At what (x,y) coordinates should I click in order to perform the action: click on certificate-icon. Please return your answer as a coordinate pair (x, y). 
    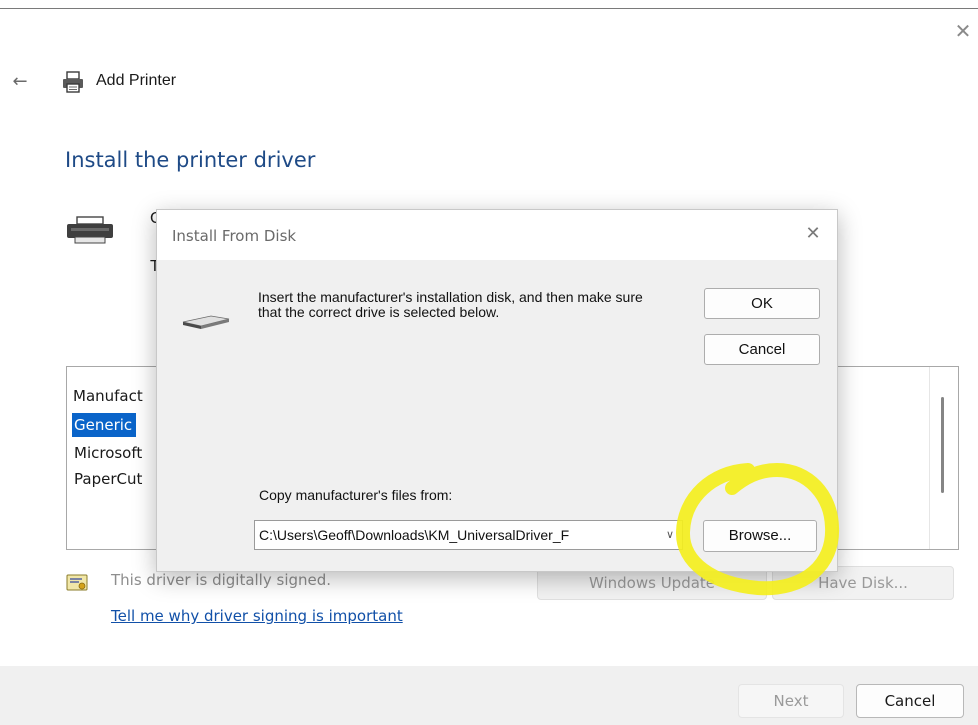
    Looking at the image, I should click on (77, 582).